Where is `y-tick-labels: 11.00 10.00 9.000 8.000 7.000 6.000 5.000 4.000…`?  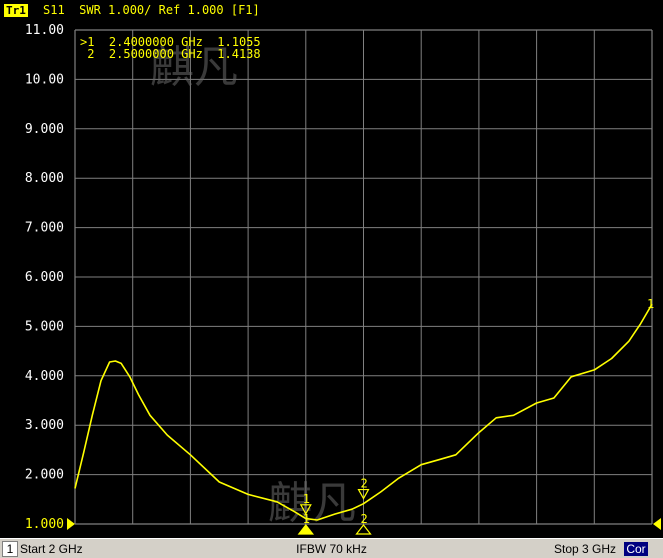
y-tick-labels: 11.00 10.00 9.000 8.000 7.000 6.000 5.000 4.000… is located at coordinates (44, 277).